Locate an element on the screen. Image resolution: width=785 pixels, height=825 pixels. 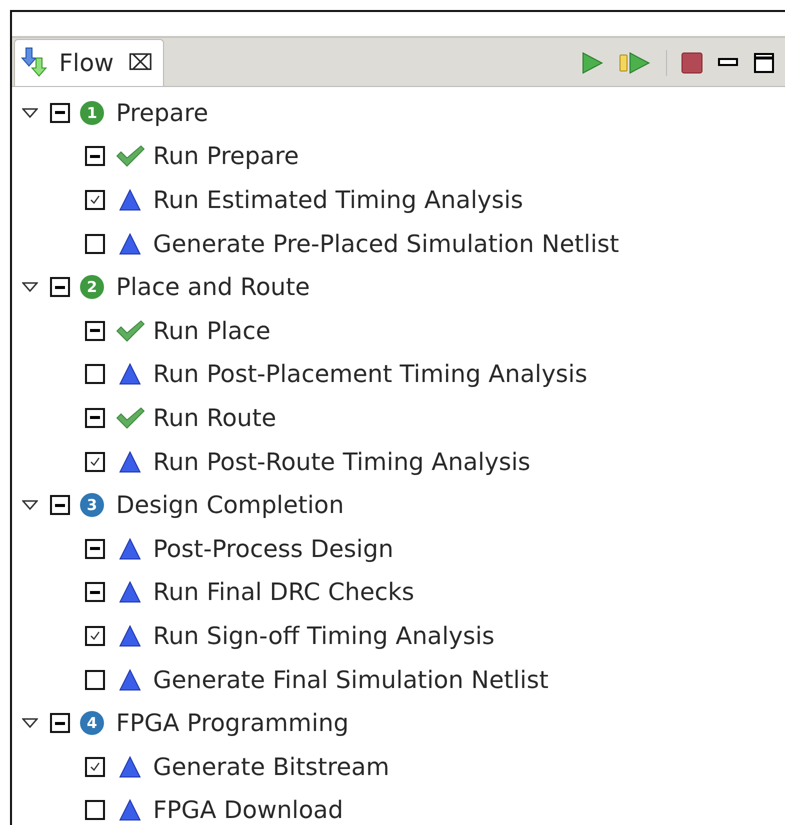
close-icon: ⌧ is located at coordinates (141, 63).